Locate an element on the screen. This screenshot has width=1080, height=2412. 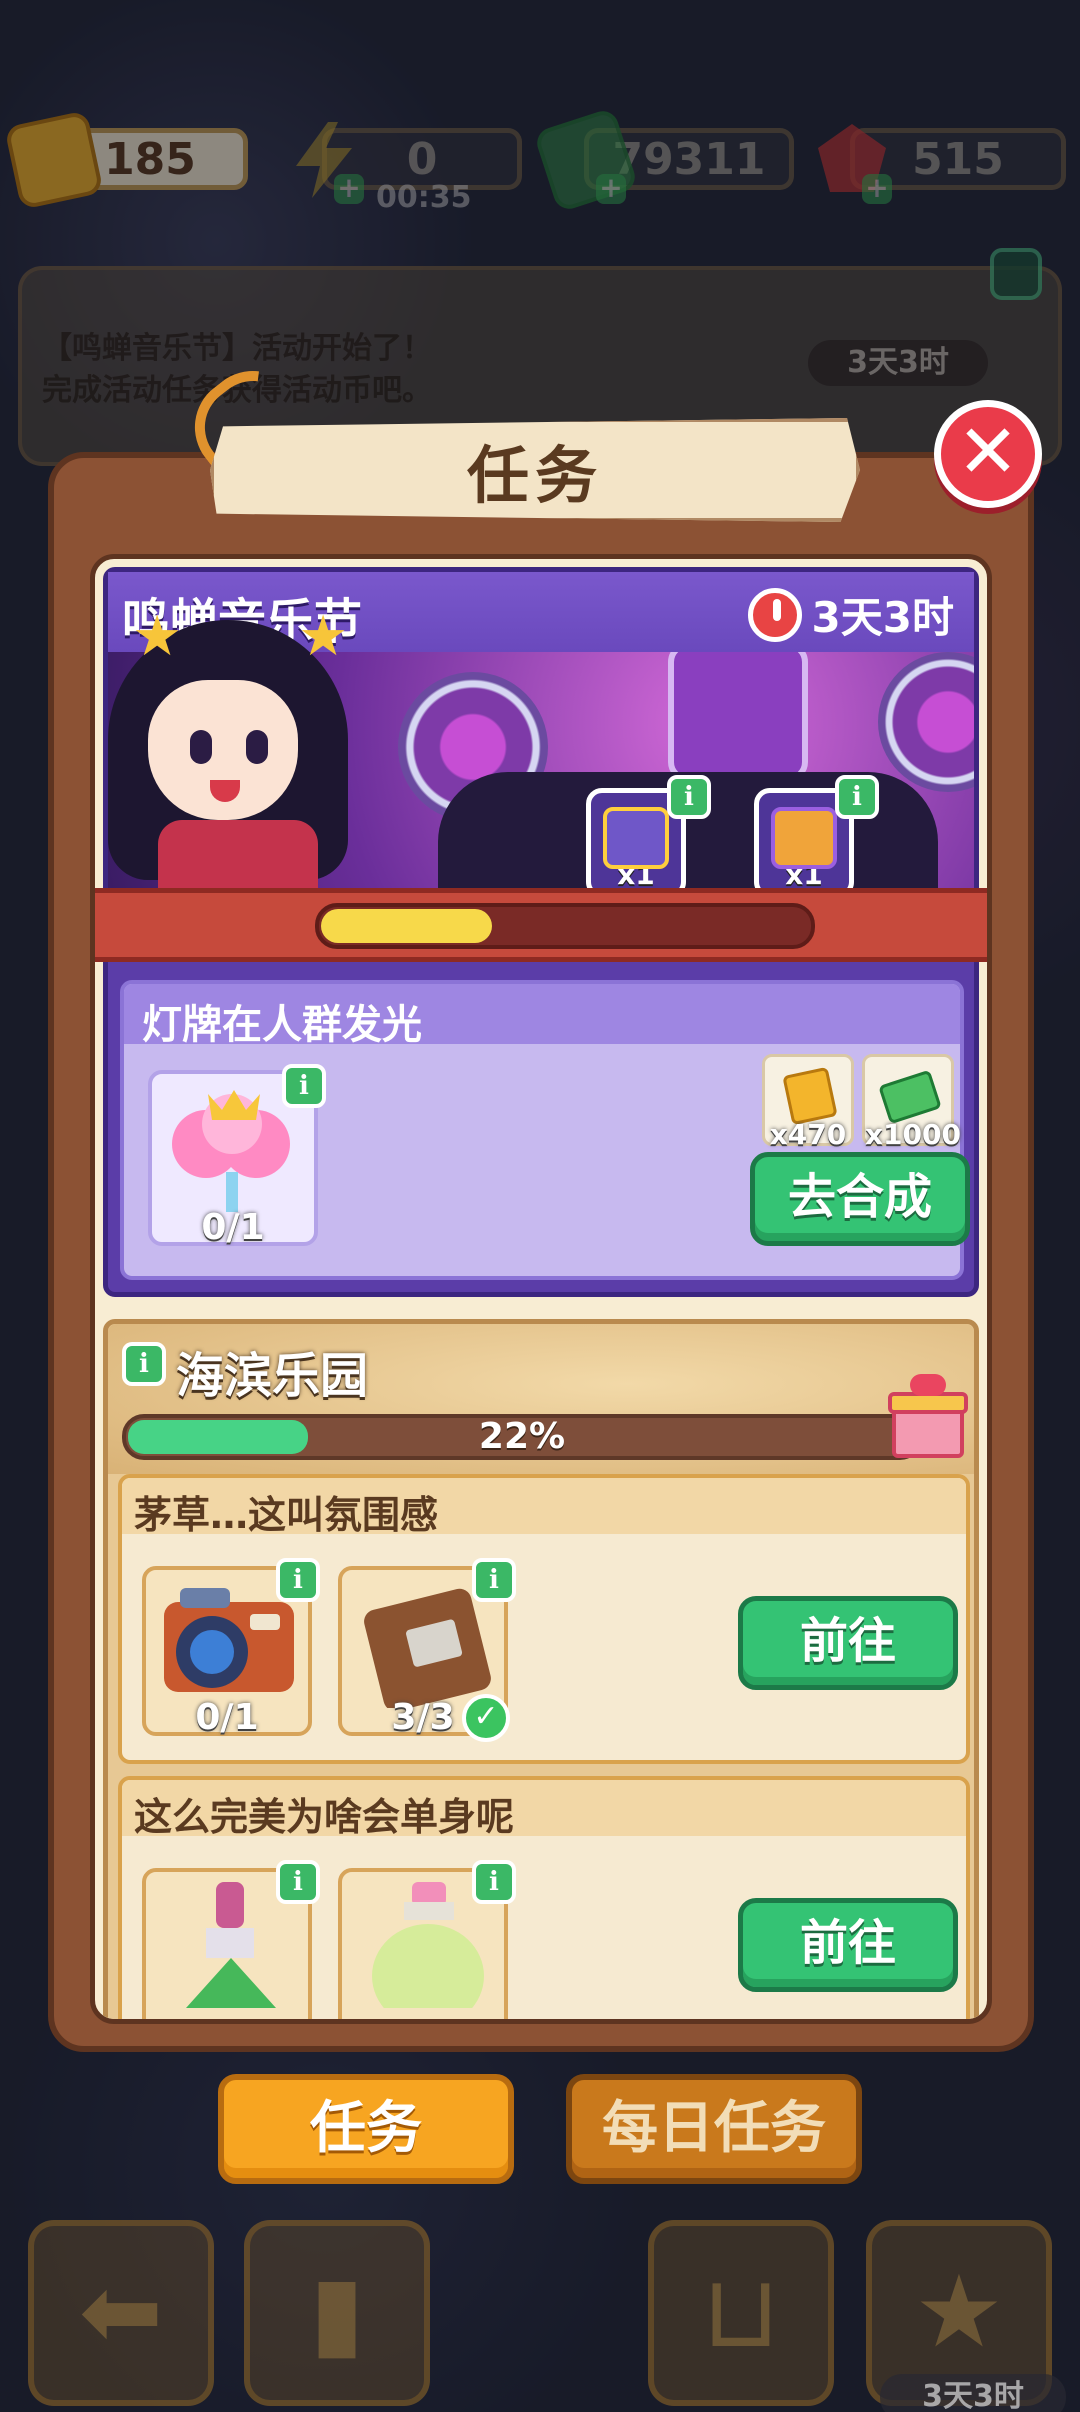
shop-button: ⊔ is located at coordinates (741, 2313).